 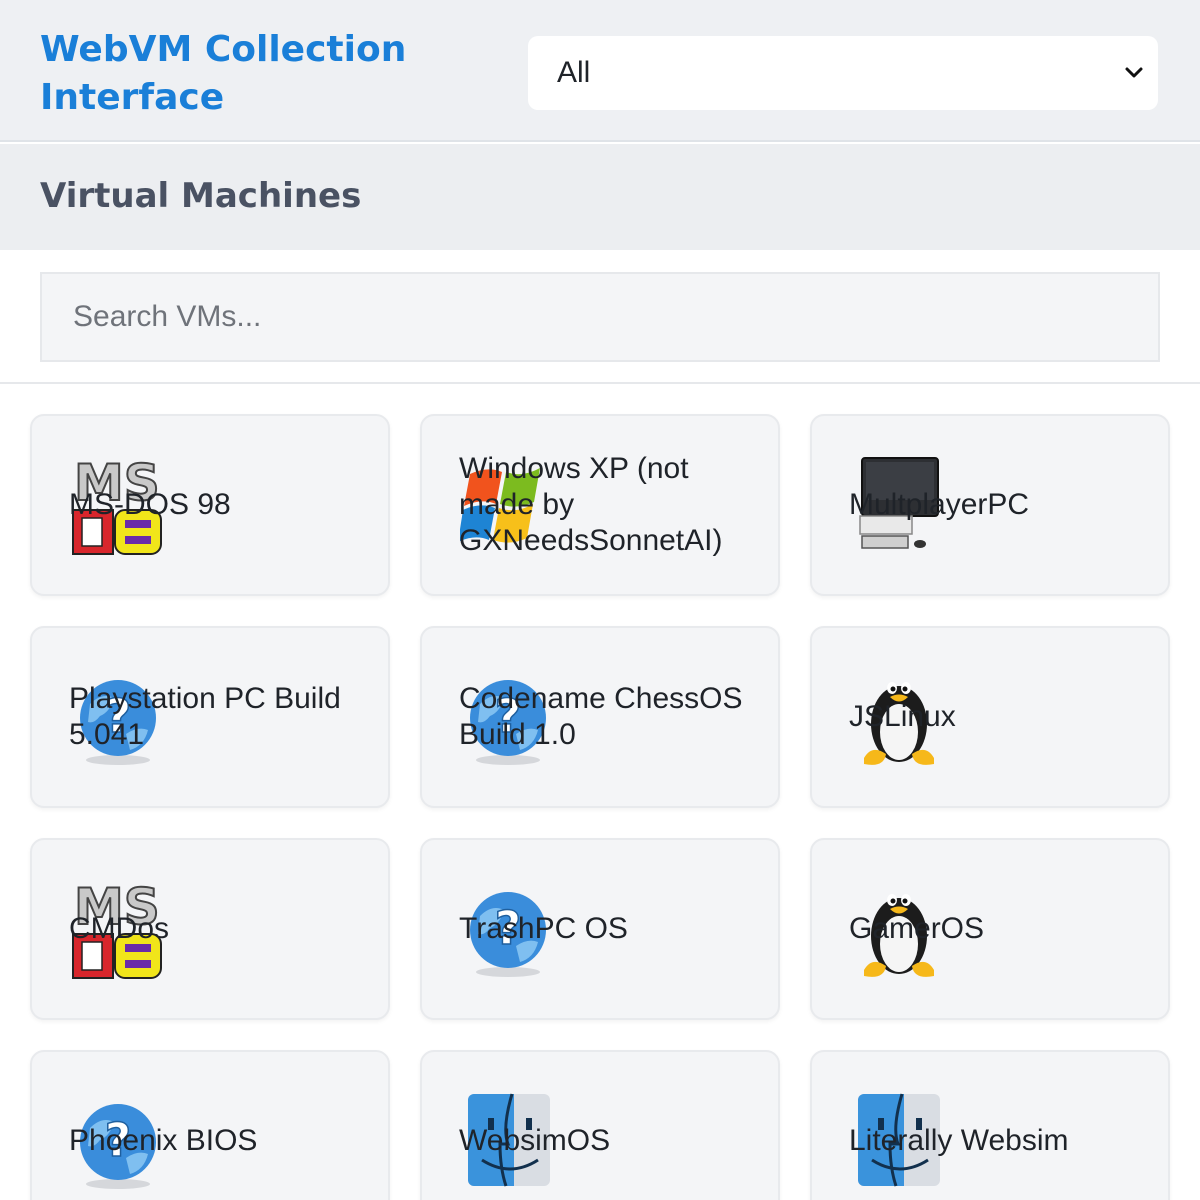 I want to click on vm-card-label: GamerOS, so click(x=917, y=928).